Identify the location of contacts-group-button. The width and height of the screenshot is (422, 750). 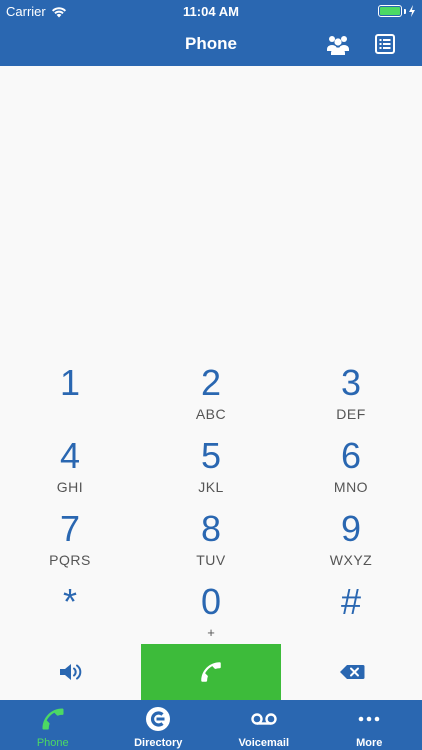
(338, 44).